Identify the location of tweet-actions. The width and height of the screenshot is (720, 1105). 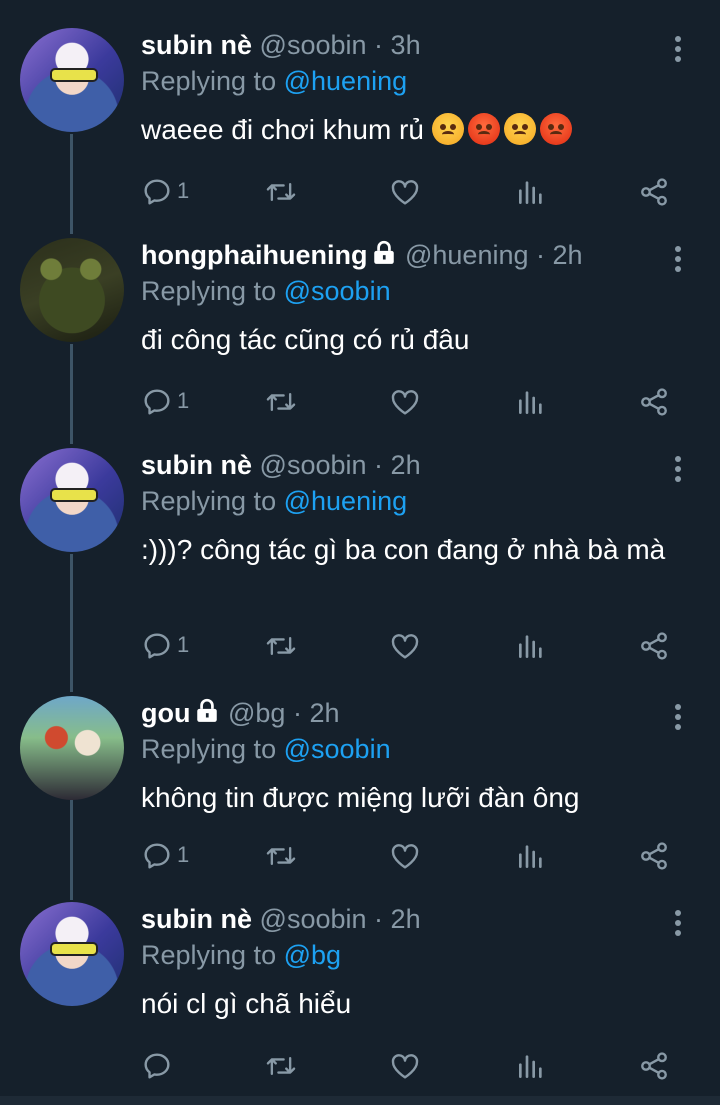
(360, 1066).